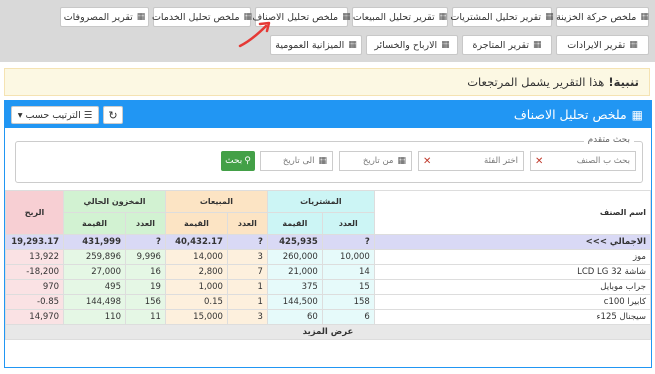  What do you see at coordinates (94, 223) in the screenshot?
I see `col-stock-value: القيمة` at bounding box center [94, 223].